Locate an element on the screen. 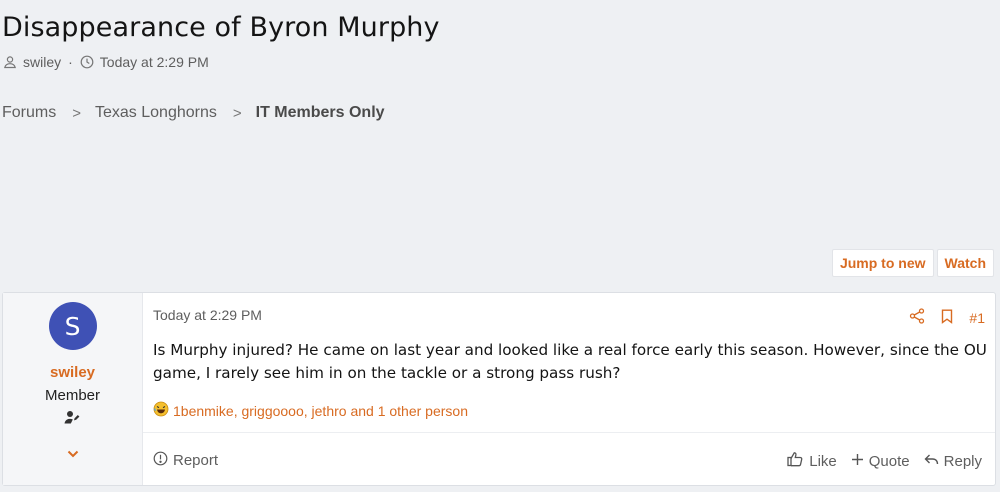 The image size is (1000, 492). post-tools: #1 is located at coordinates (947, 317).